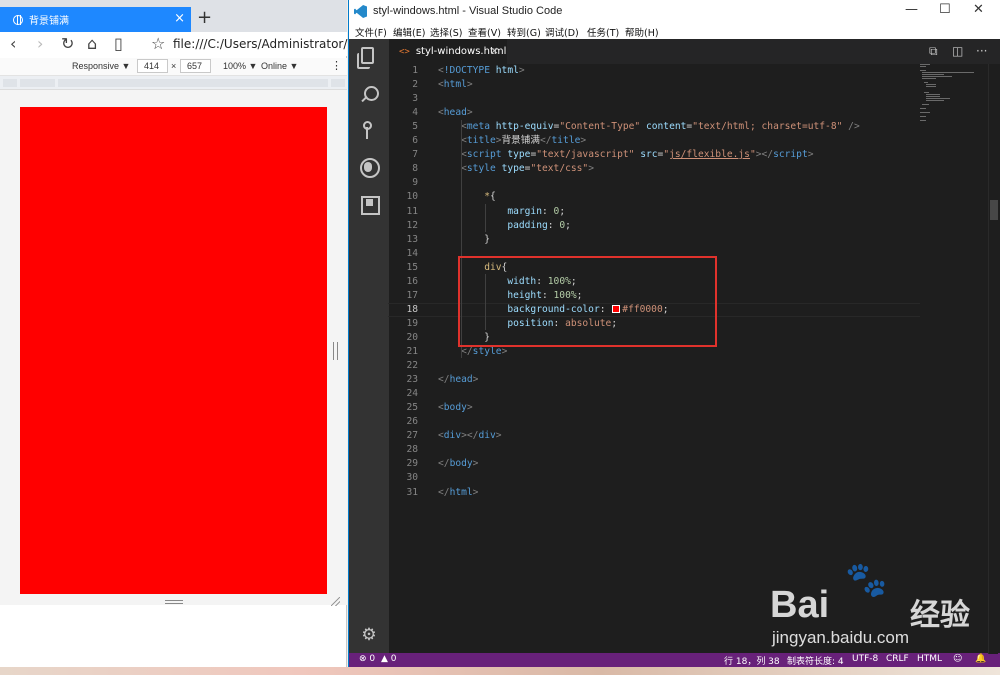 Image resolution: width=1000 pixels, height=675 pixels. I want to click on menu-selection: 选择(S), so click(446, 32).